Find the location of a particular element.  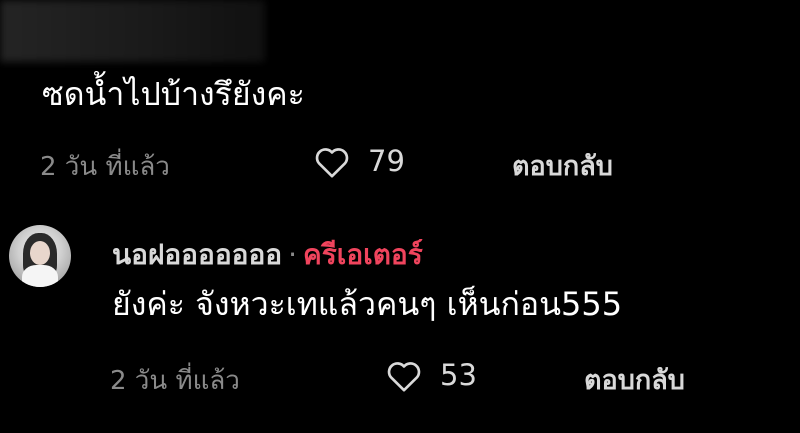

avatar-body is located at coordinates (40, 276).